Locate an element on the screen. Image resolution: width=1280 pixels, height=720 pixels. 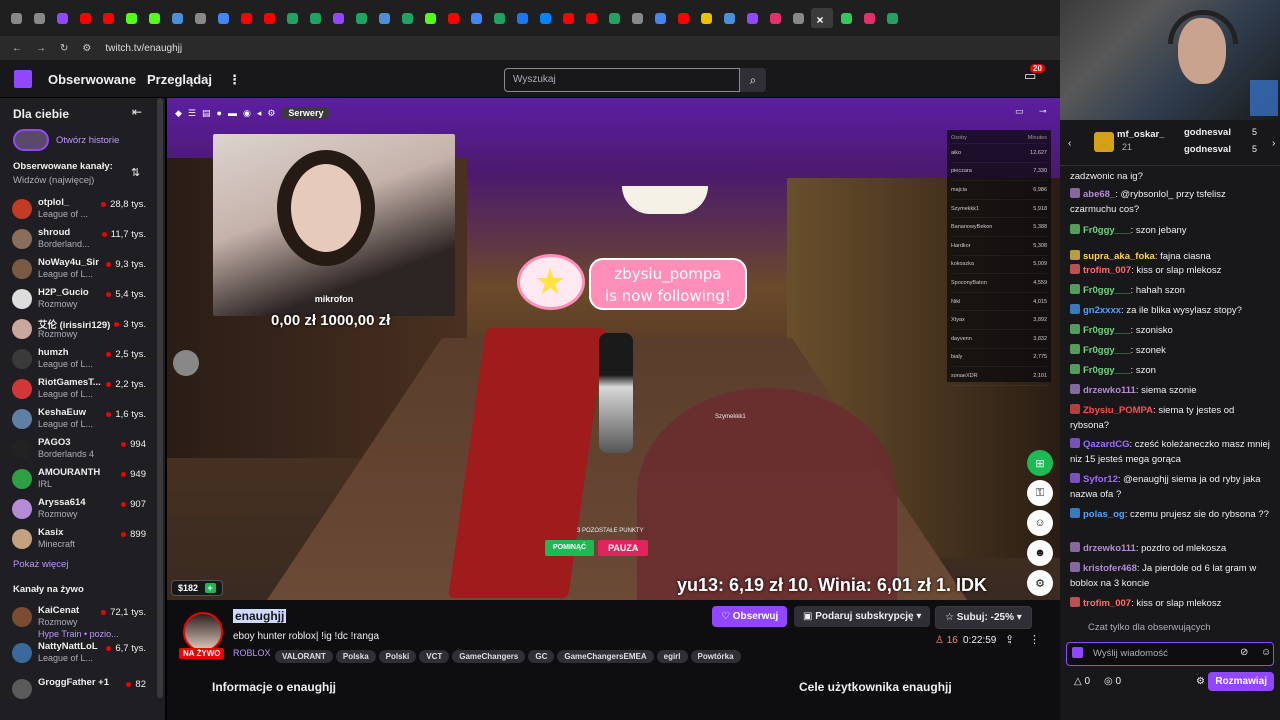
sound-icon: ◂ is located at coordinates (259, 113).